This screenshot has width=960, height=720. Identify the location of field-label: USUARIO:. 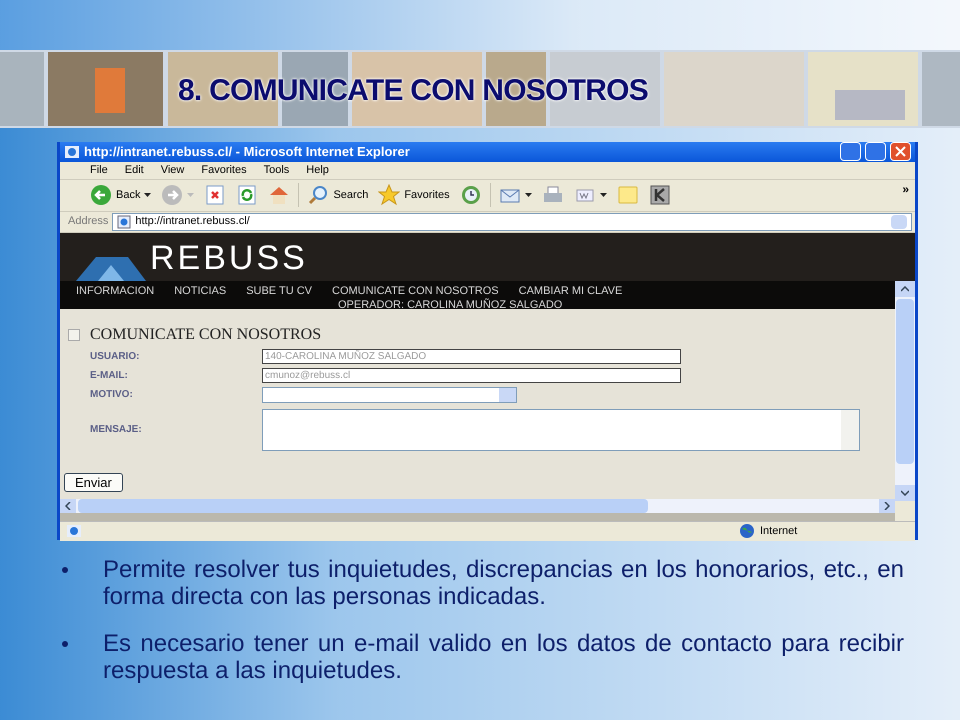
(115, 357).